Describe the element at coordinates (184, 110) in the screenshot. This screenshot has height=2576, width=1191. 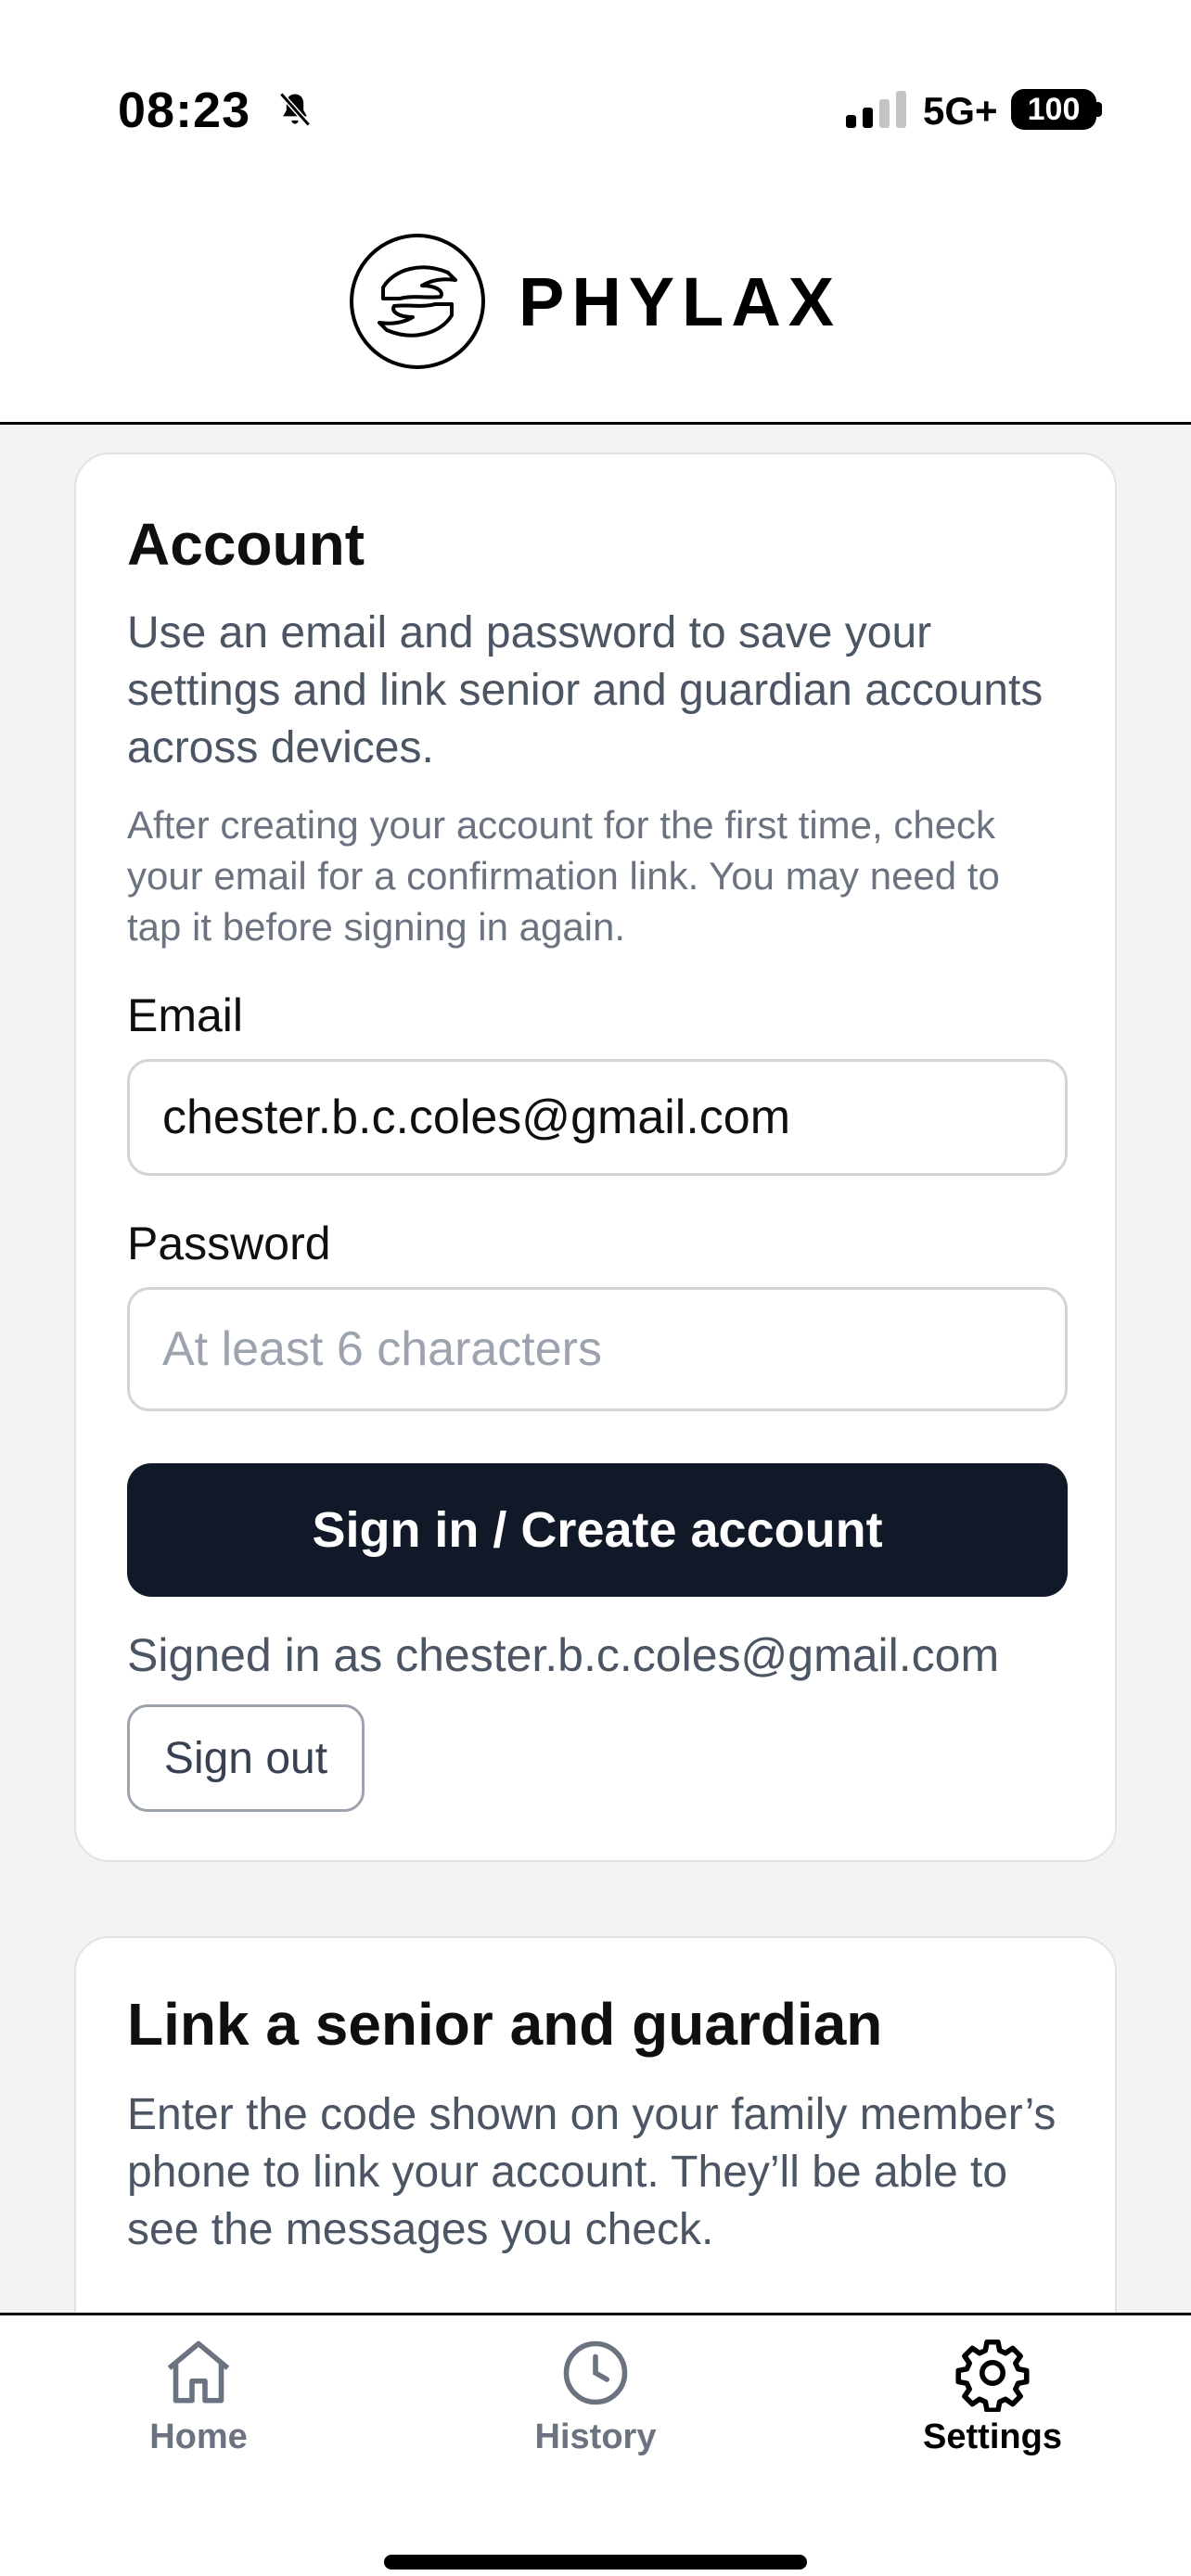
I see `status-time: 08:23` at that location.